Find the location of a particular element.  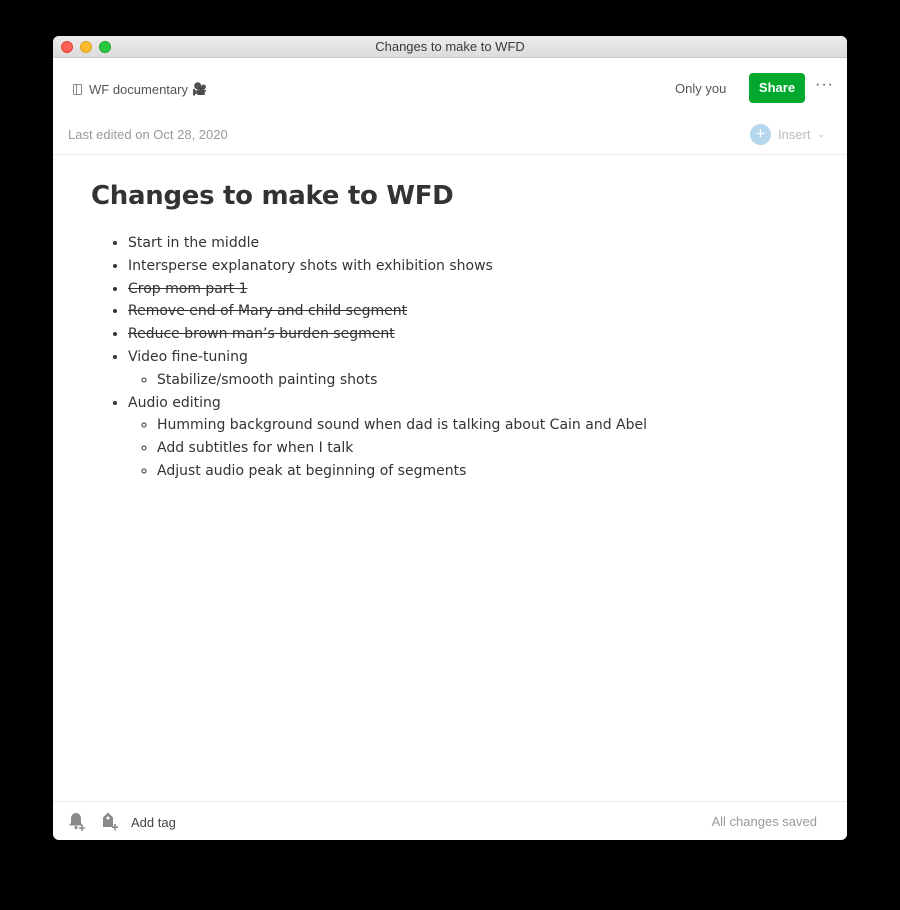

chevron-down-icon: ⌄ is located at coordinates (821, 134).